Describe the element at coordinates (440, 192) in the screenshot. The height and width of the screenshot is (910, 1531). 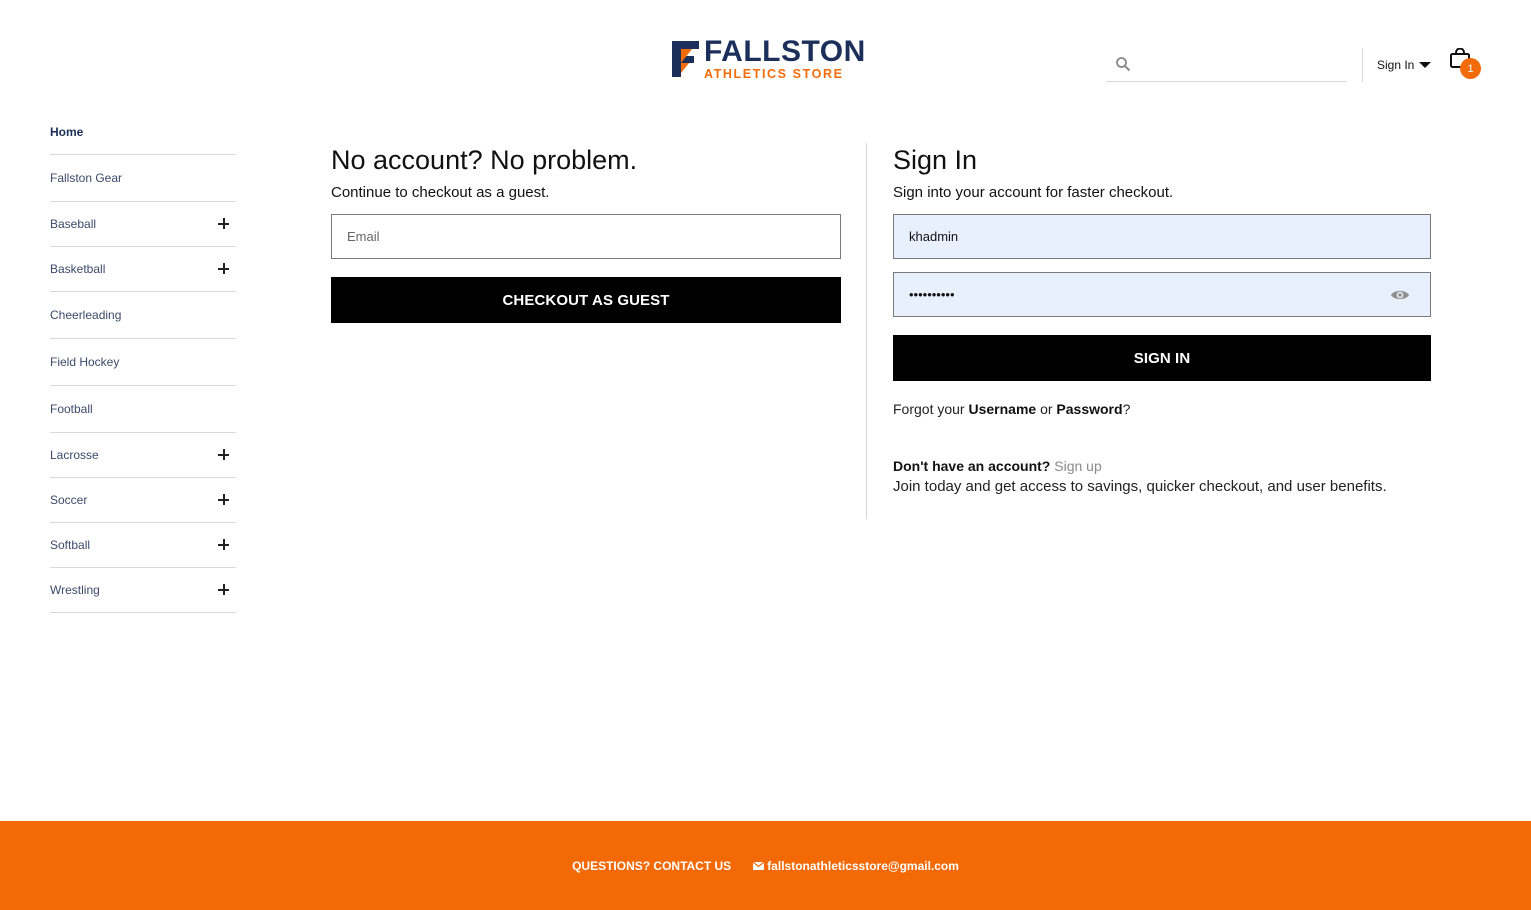
I see `guest-subtitle: Continue to checkout as a guest.` at that location.